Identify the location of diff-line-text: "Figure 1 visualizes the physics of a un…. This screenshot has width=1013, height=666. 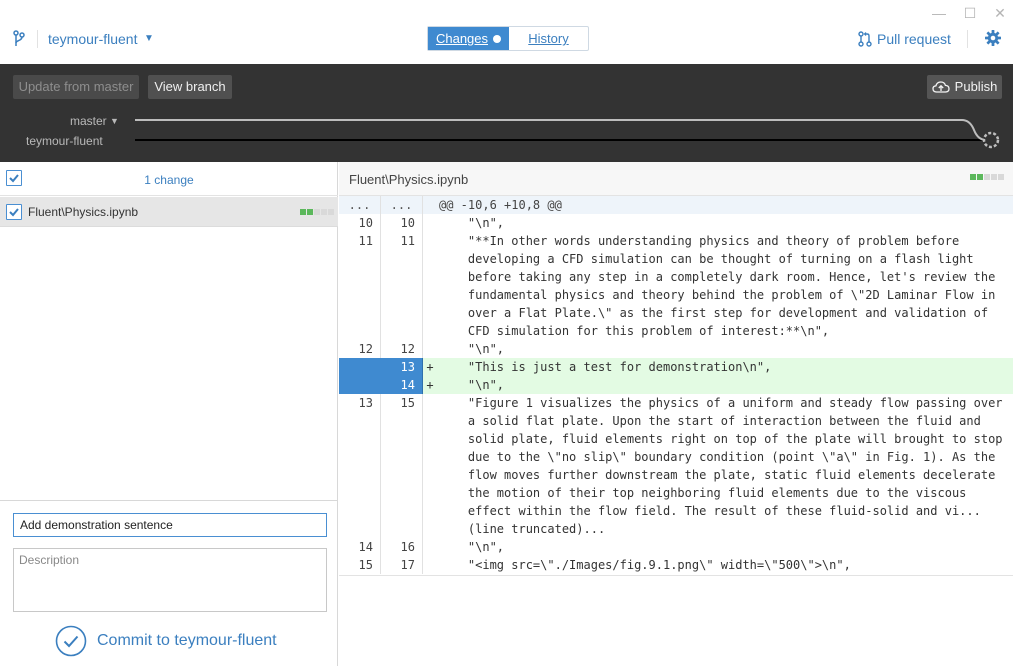
(735, 466).